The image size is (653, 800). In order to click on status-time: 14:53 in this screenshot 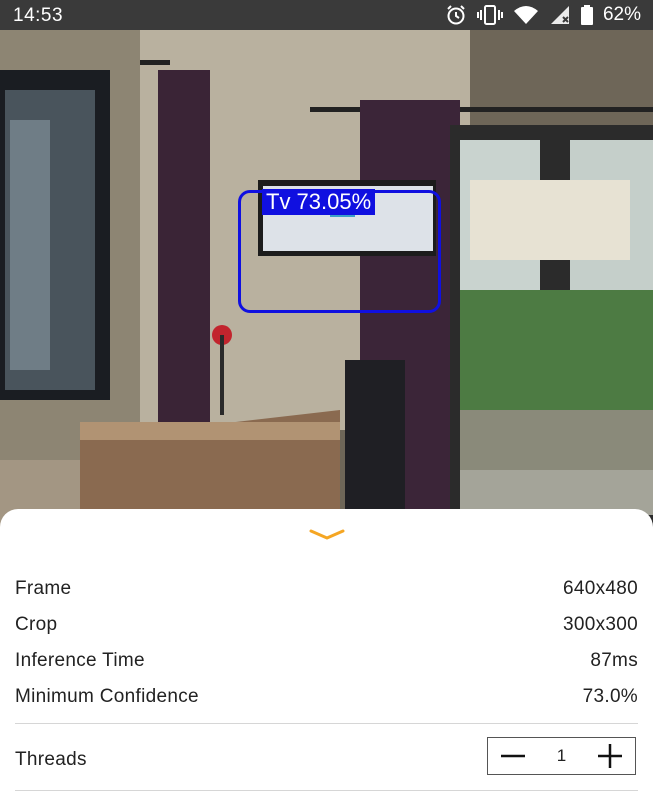, I will do `click(38, 15)`.